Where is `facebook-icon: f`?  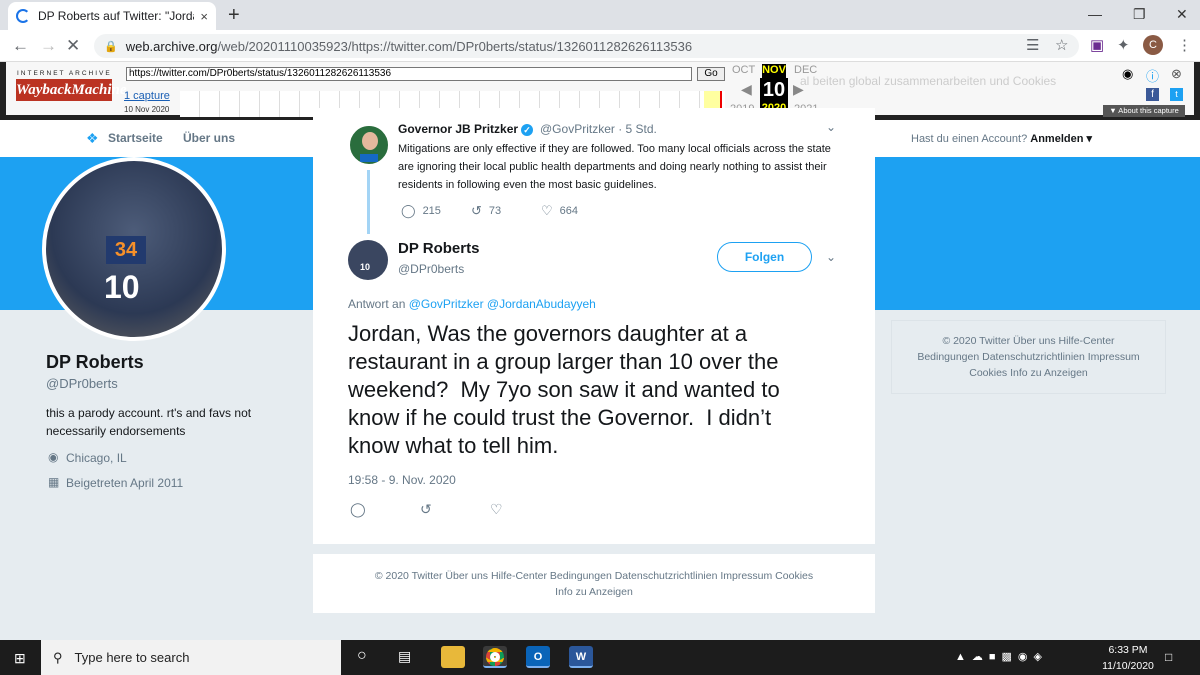
facebook-icon: f is located at coordinates (1152, 94).